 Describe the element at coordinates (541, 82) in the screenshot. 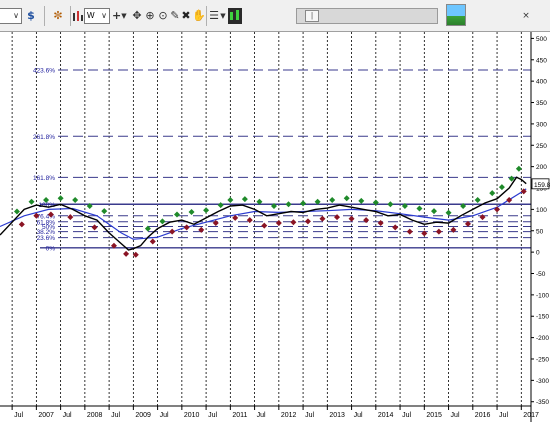

I see `y-tick-label: 400` at that location.